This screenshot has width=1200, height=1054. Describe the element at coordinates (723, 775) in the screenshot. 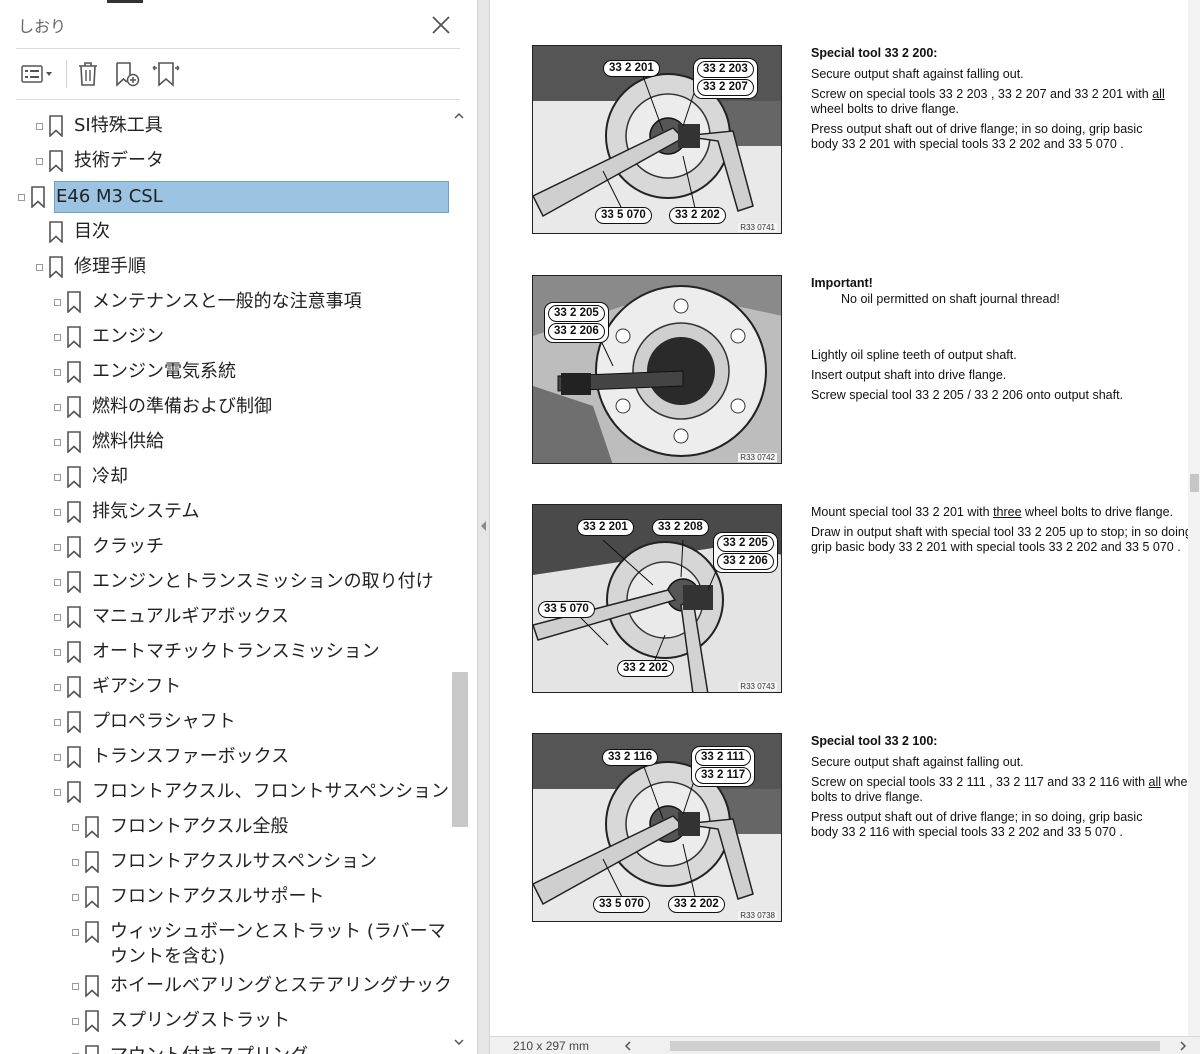

I see `tool-callout: 33 2 117` at that location.